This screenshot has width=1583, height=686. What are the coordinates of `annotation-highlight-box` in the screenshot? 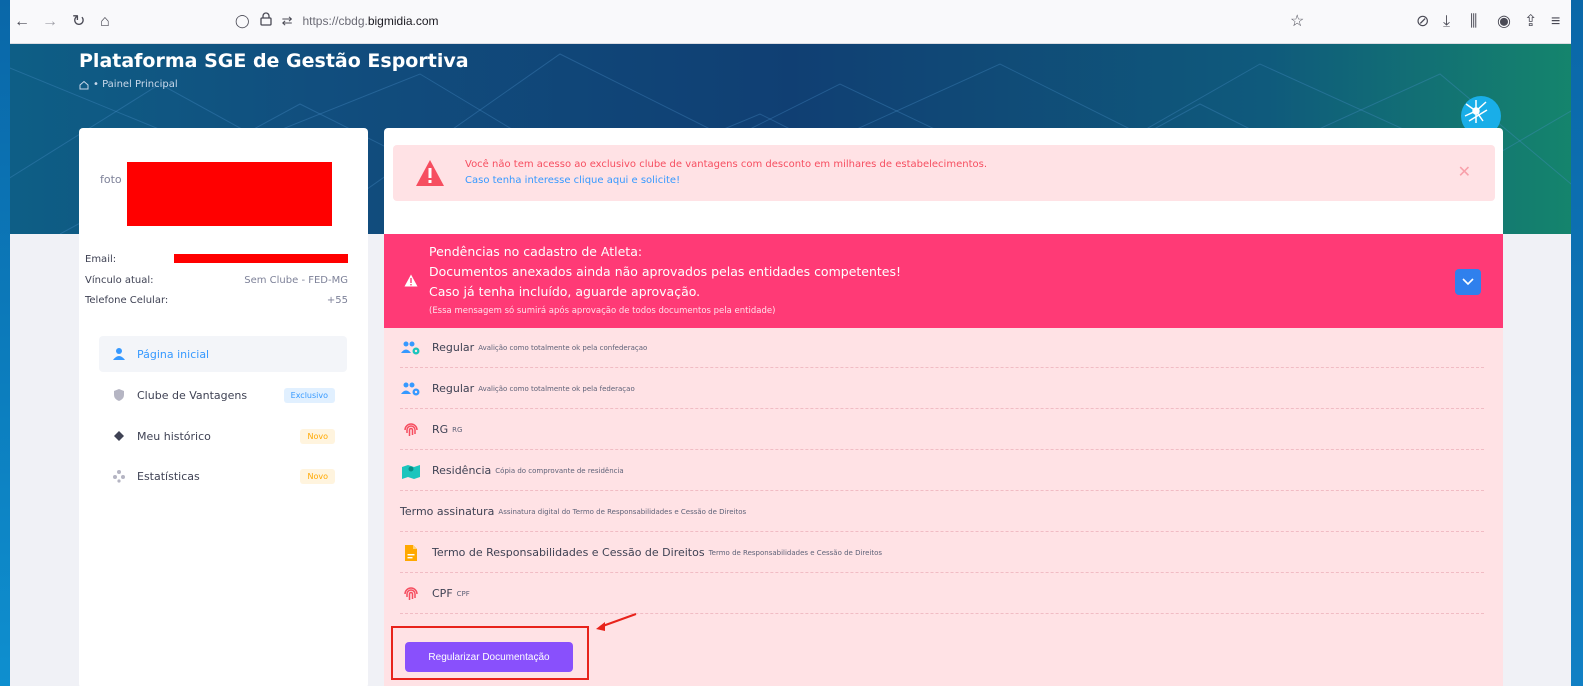 It's located at (490, 653).